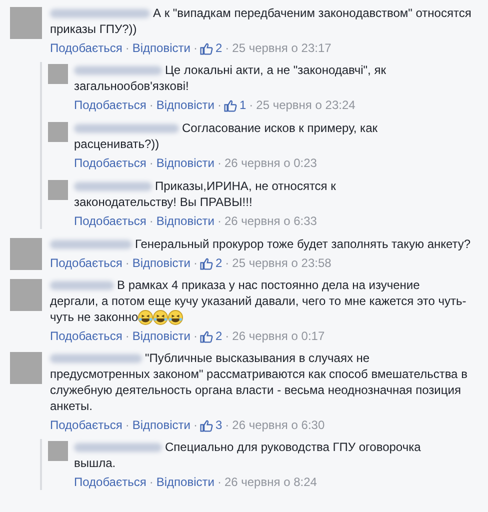  I want to click on timestamp: 25 червня о 23:24, so click(306, 105).